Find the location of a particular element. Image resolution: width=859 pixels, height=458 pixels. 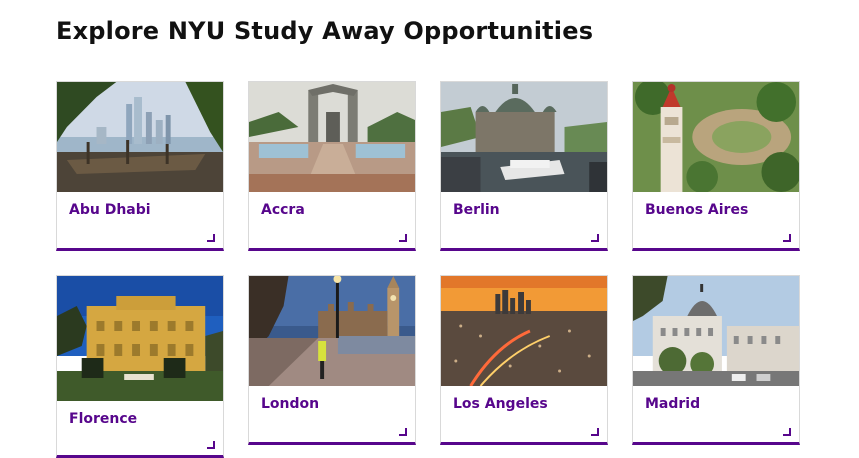

card-label: Florence is located at coordinates (103, 419).